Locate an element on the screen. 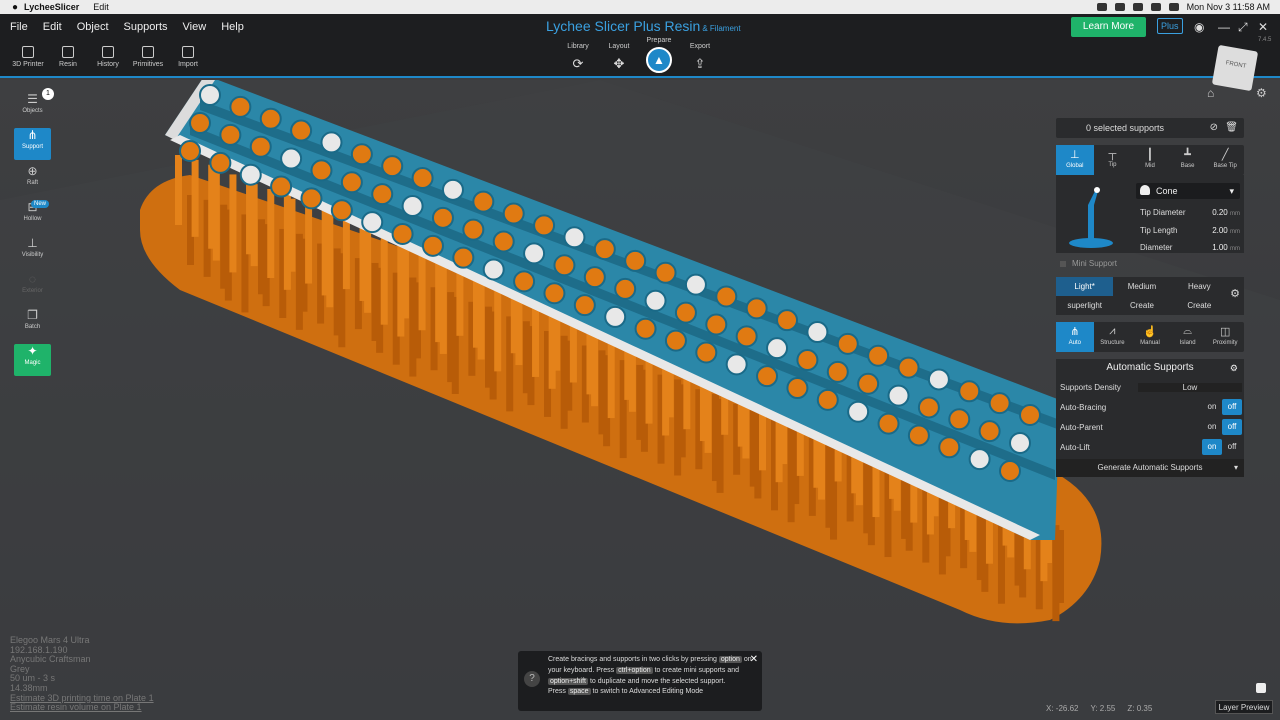  objects-button: ☰ Objects 1 is located at coordinates (34, 106).